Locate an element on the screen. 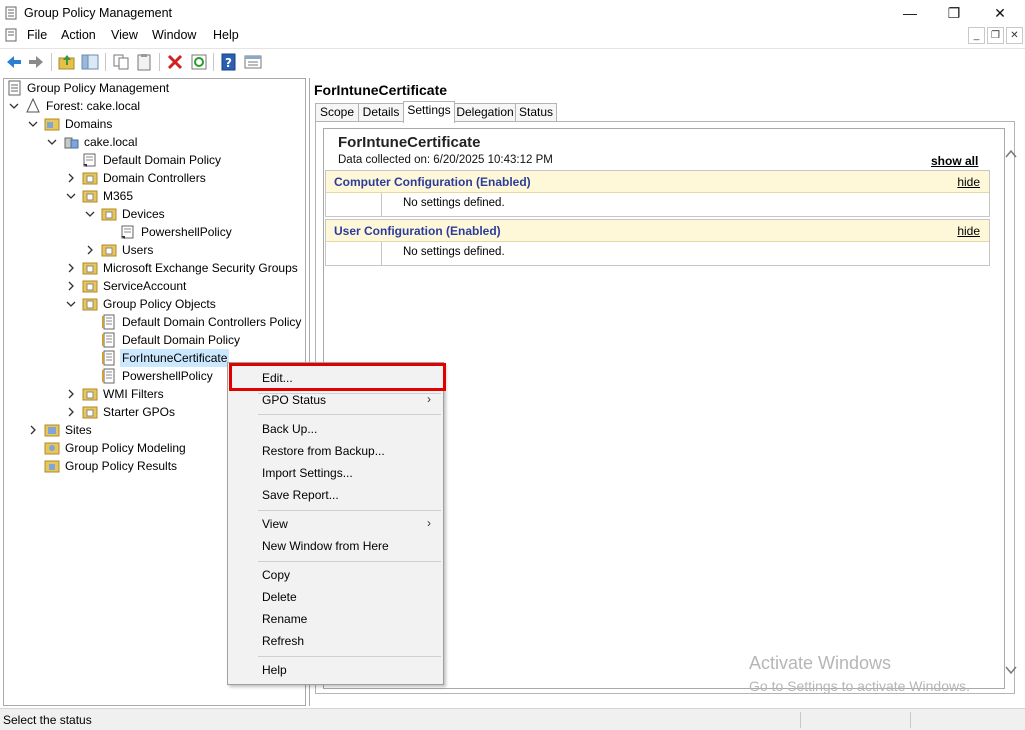 This screenshot has height=730, width=1025. tree-item-forest: Forest: cake.local is located at coordinates (154, 106).